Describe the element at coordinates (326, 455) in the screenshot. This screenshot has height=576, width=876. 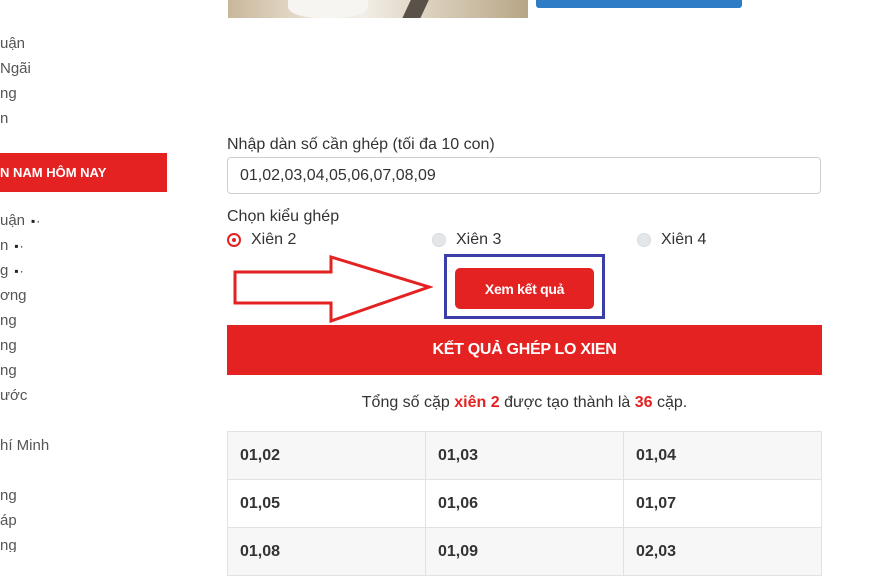
I see `table-cell: 01,02` at that location.